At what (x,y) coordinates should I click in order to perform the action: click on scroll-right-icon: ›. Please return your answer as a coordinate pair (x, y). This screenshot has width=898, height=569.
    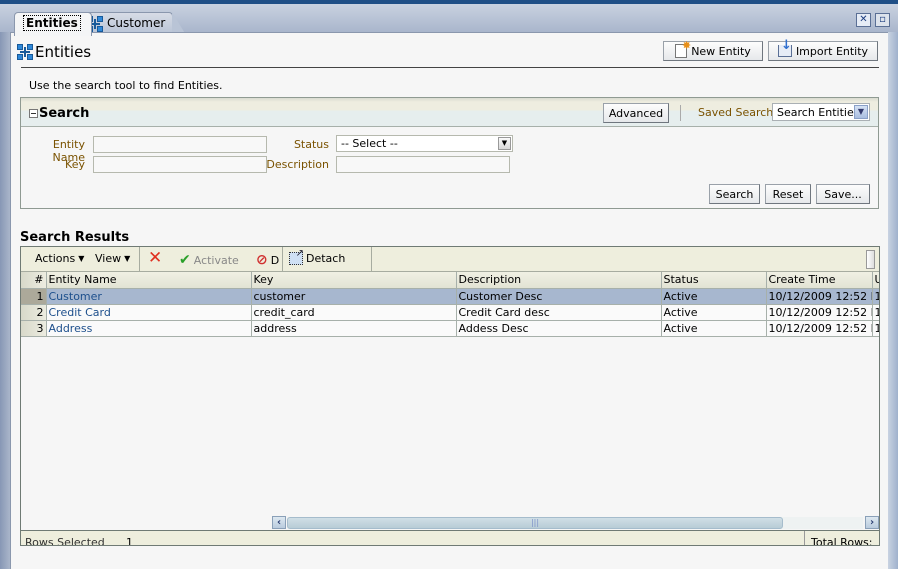
    Looking at the image, I should click on (872, 522).